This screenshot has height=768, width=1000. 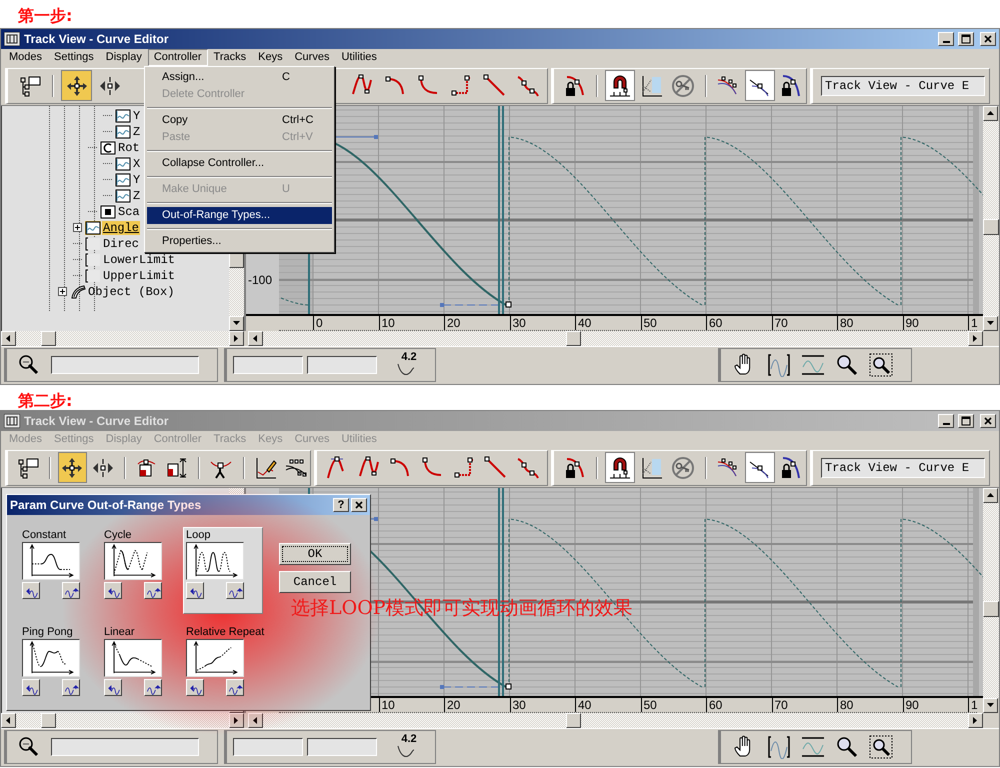 What do you see at coordinates (239, 120) in the screenshot?
I see `menu-option: Copy Ctrl+C` at bounding box center [239, 120].